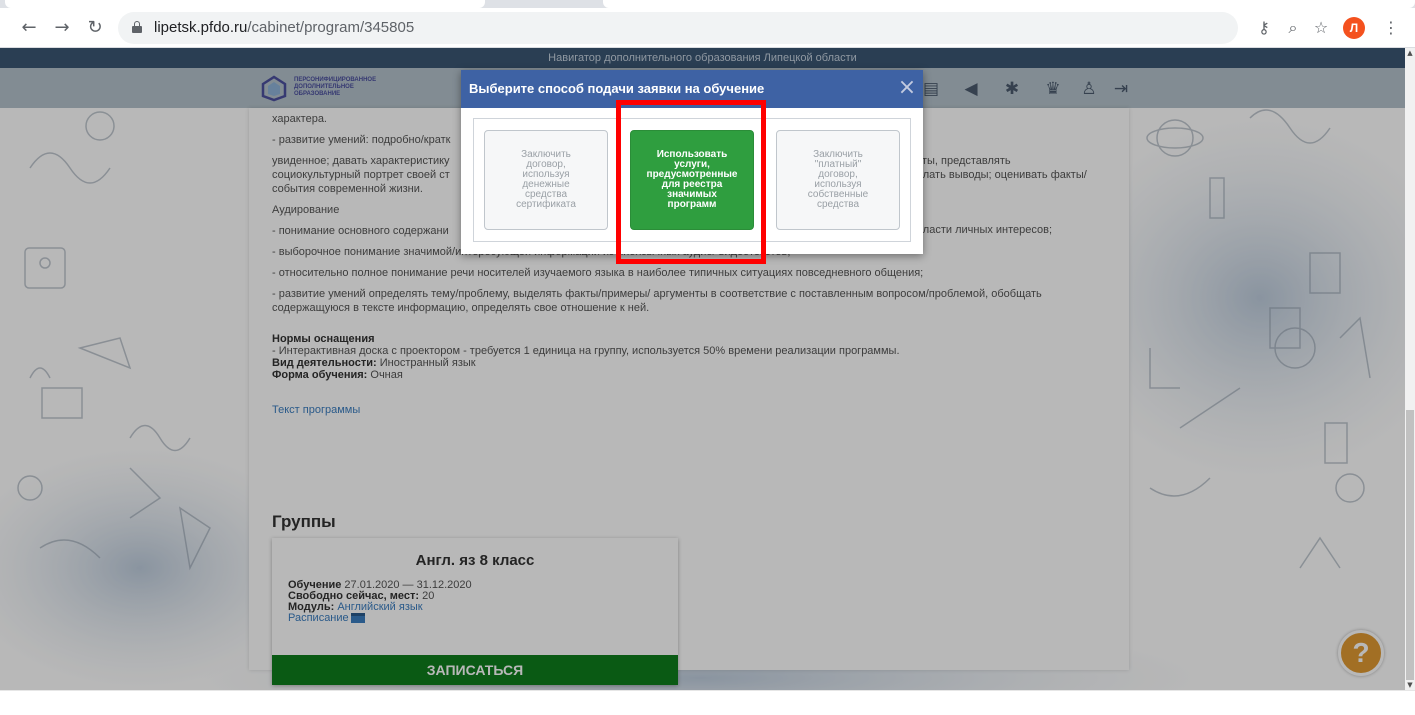 The width and height of the screenshot is (1415, 715). Describe the element at coordinates (1264, 28) in the screenshot. I see `key-icon: ⚷` at that location.